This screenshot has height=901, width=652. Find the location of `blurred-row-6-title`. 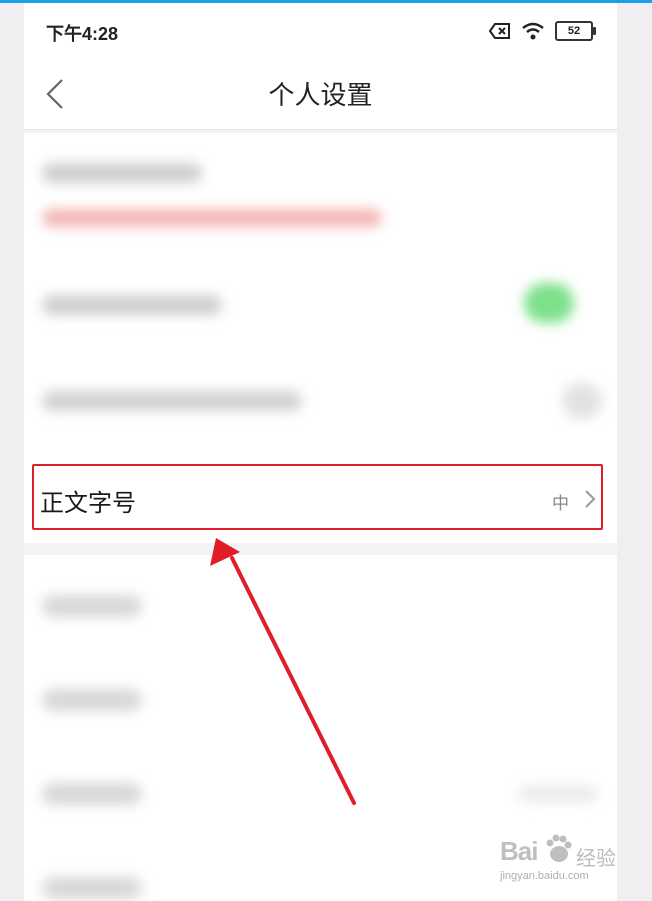

blurred-row-6-title is located at coordinates (92, 794).